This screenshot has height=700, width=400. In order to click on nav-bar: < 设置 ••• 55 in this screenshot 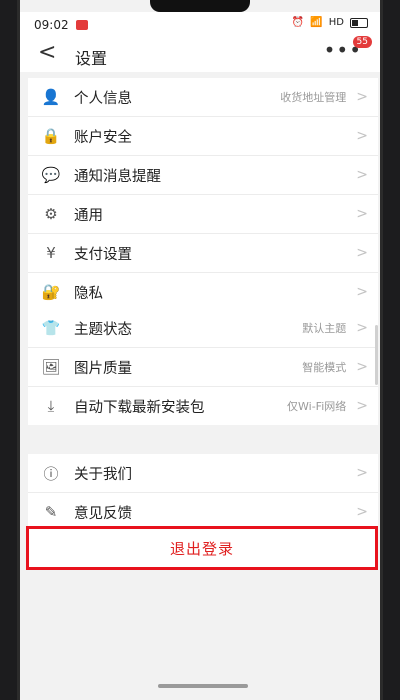, I will do `click(200, 54)`.